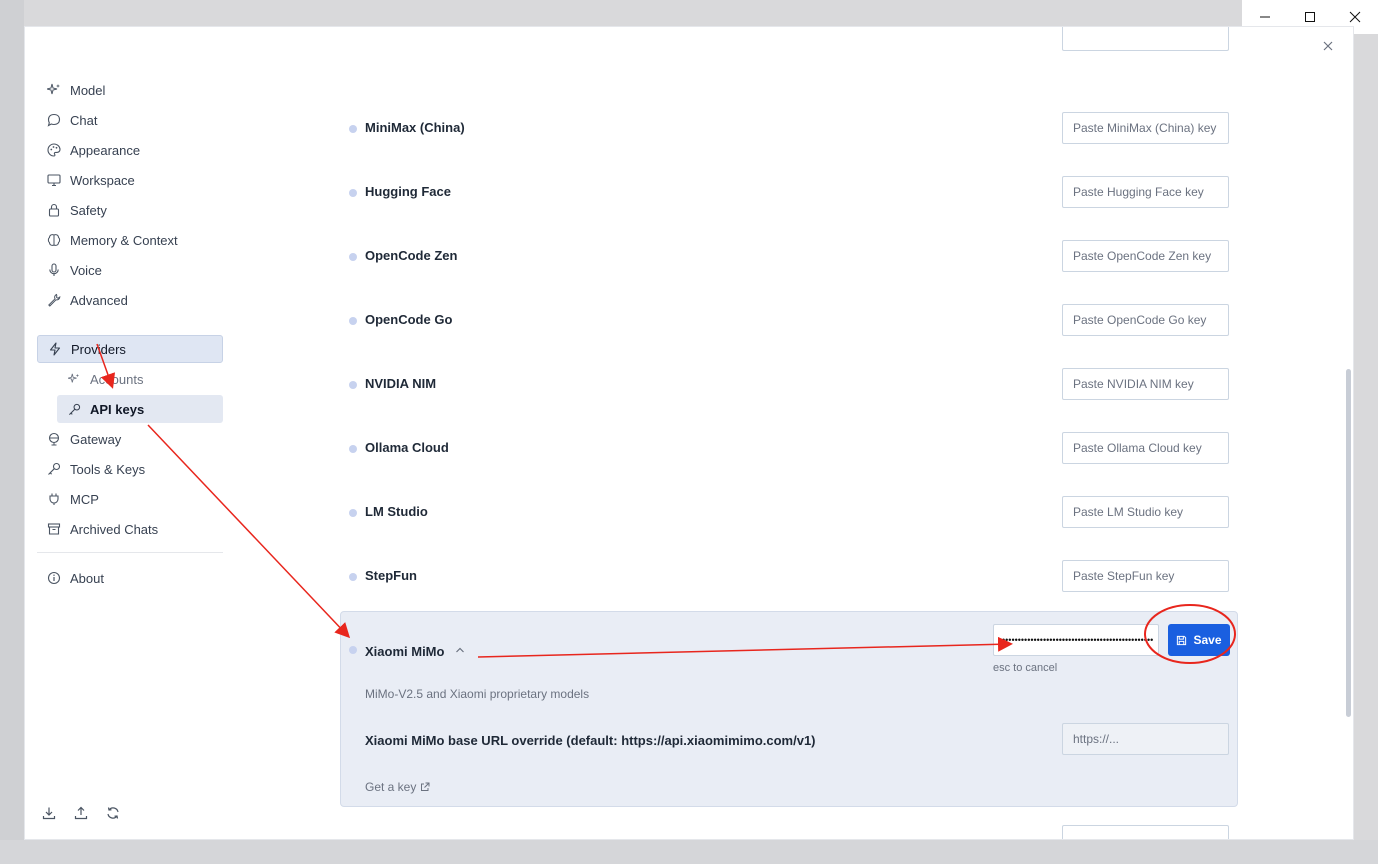 The width and height of the screenshot is (1378, 864). I want to click on sidebar-item-memory-context: Memory & Context, so click(130, 240).